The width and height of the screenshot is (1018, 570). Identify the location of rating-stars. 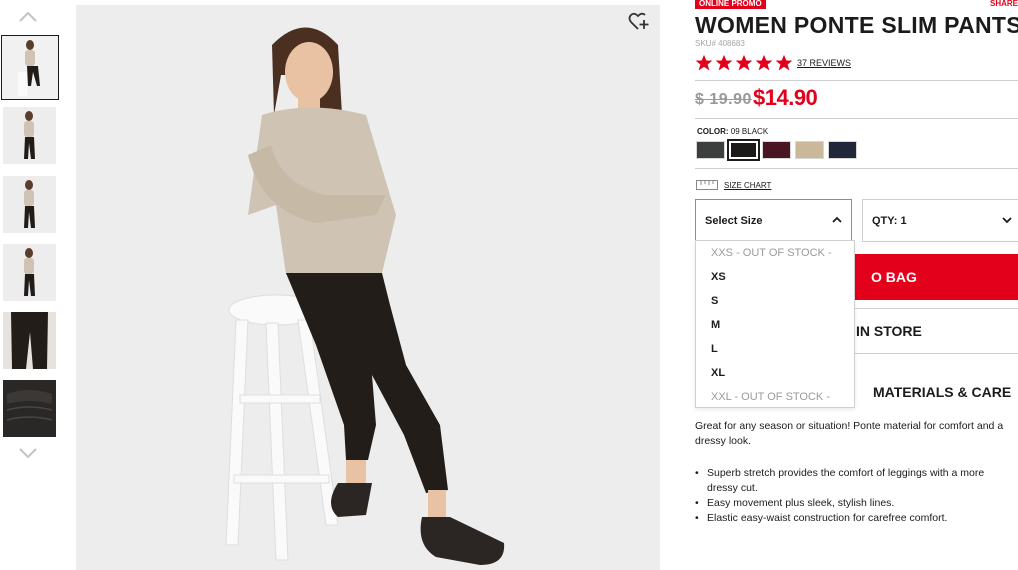
(744, 64).